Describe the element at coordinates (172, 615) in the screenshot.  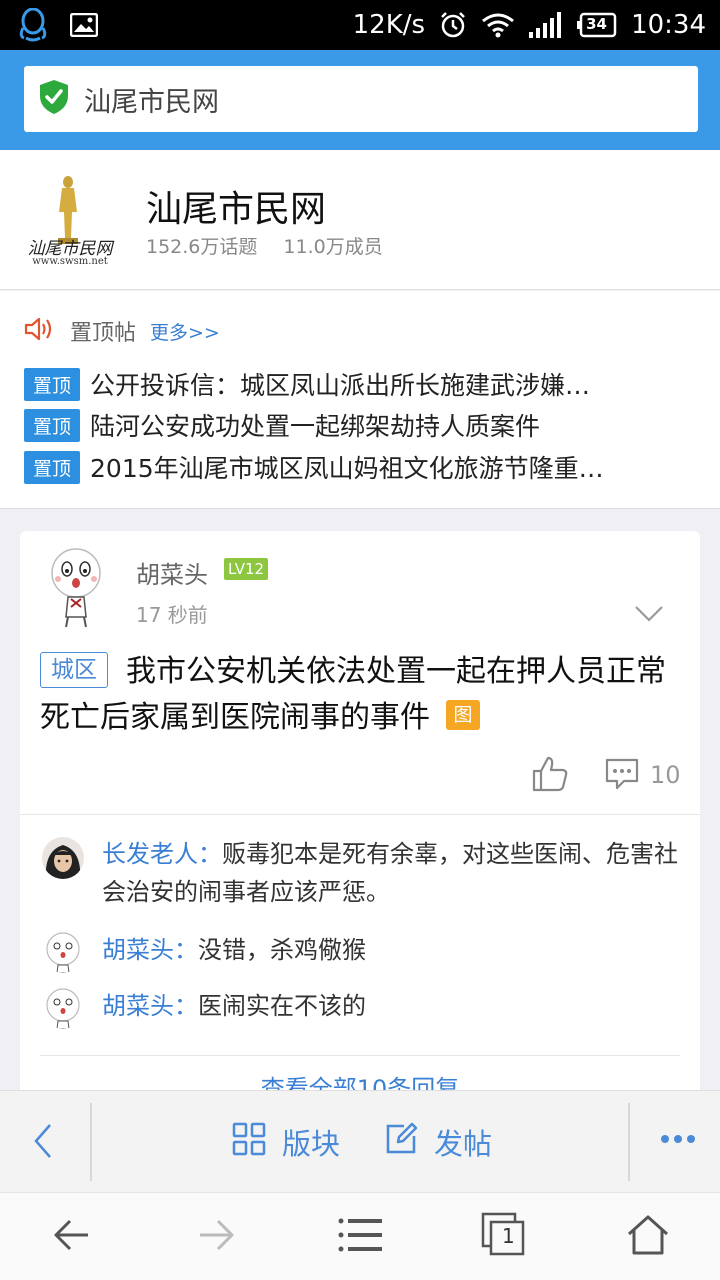
I see `post-time: 17 秒前` at that location.